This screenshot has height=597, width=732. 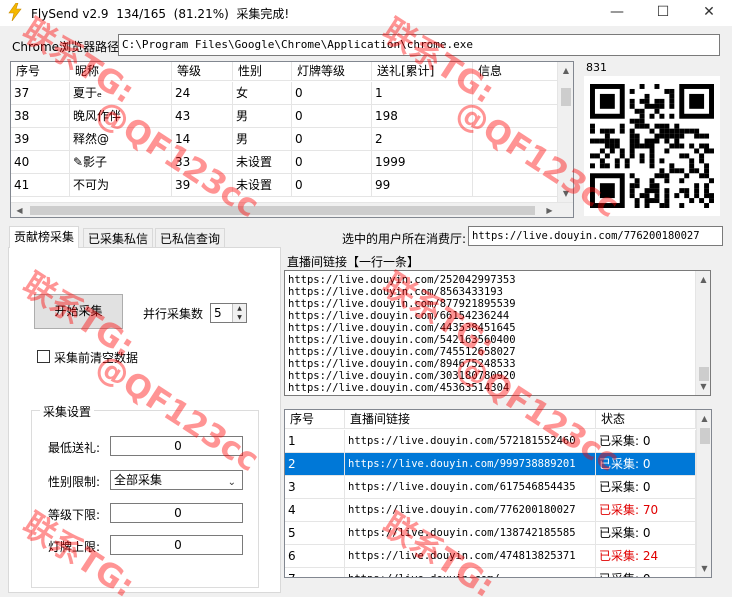 I want to click on table-row: 38 晚风作伴 43 男 0 198, so click(x=284, y=116).